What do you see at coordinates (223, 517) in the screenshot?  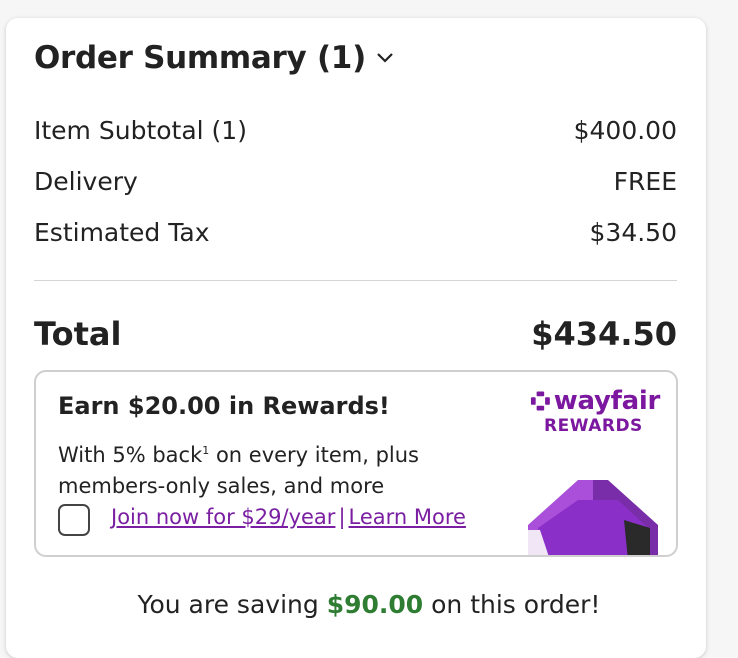 I see `join-now-link: Join now for $29/year` at bounding box center [223, 517].